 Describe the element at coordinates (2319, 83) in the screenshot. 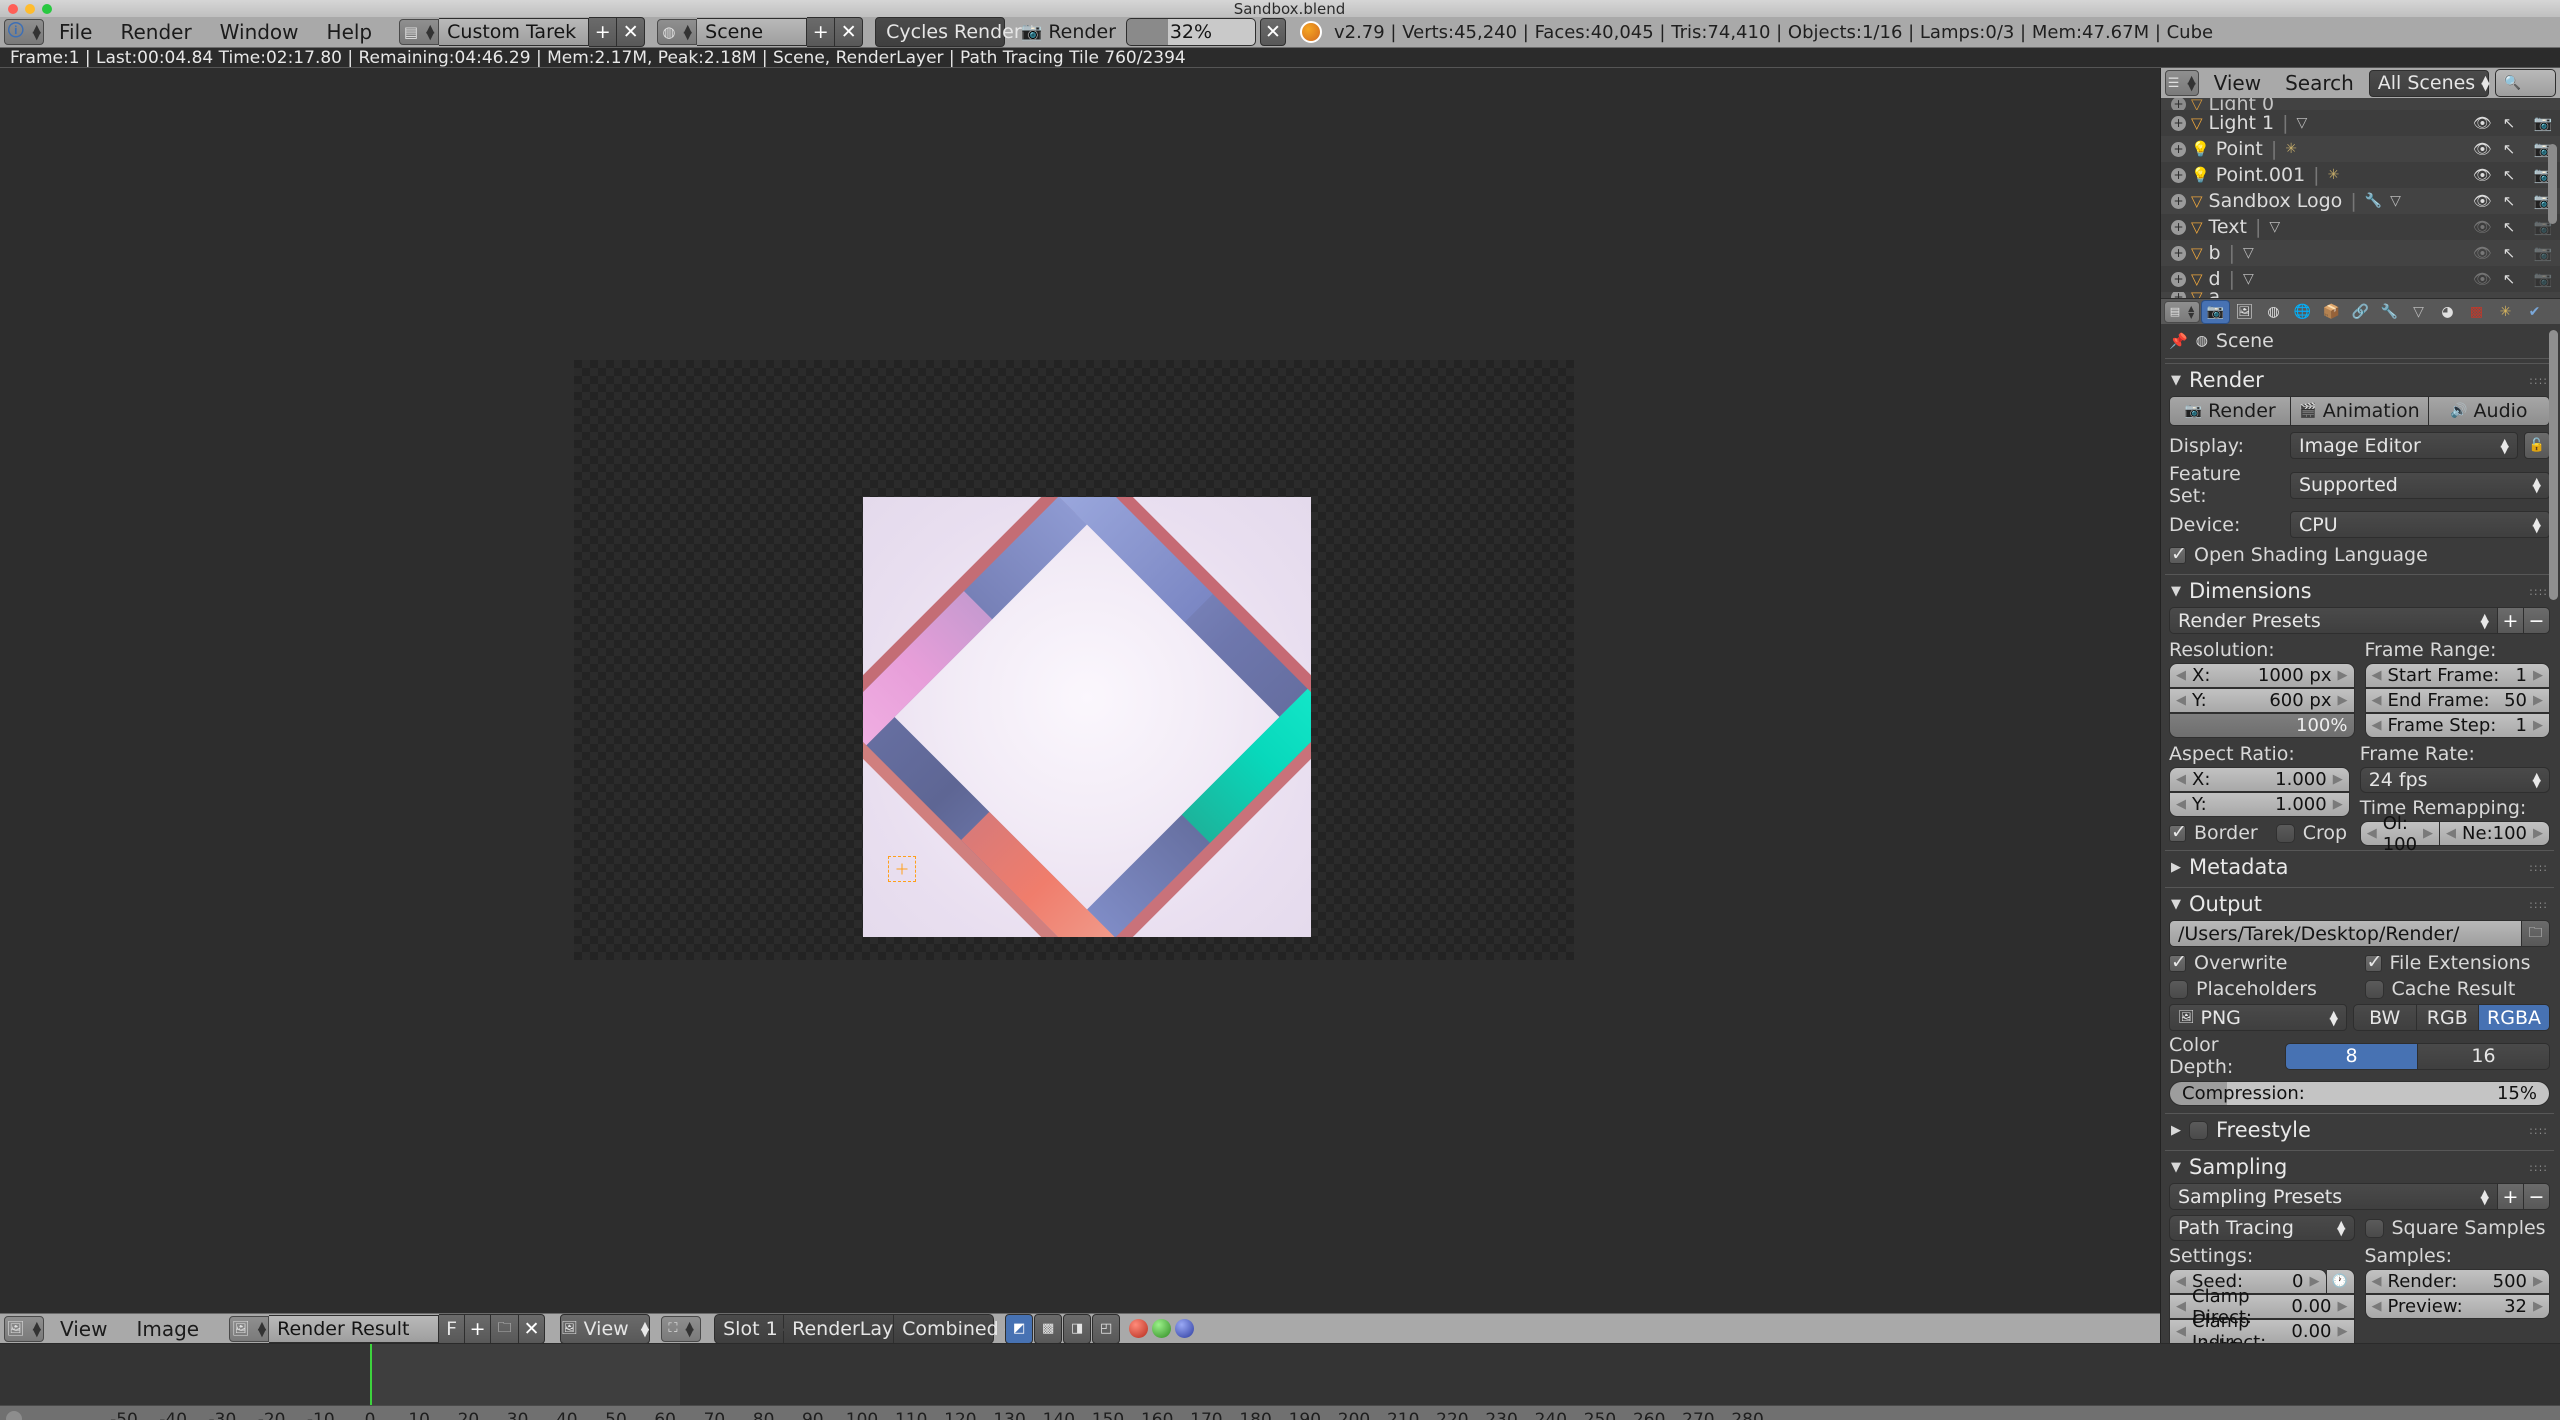

I see `outliner-menu-search: Search` at that location.